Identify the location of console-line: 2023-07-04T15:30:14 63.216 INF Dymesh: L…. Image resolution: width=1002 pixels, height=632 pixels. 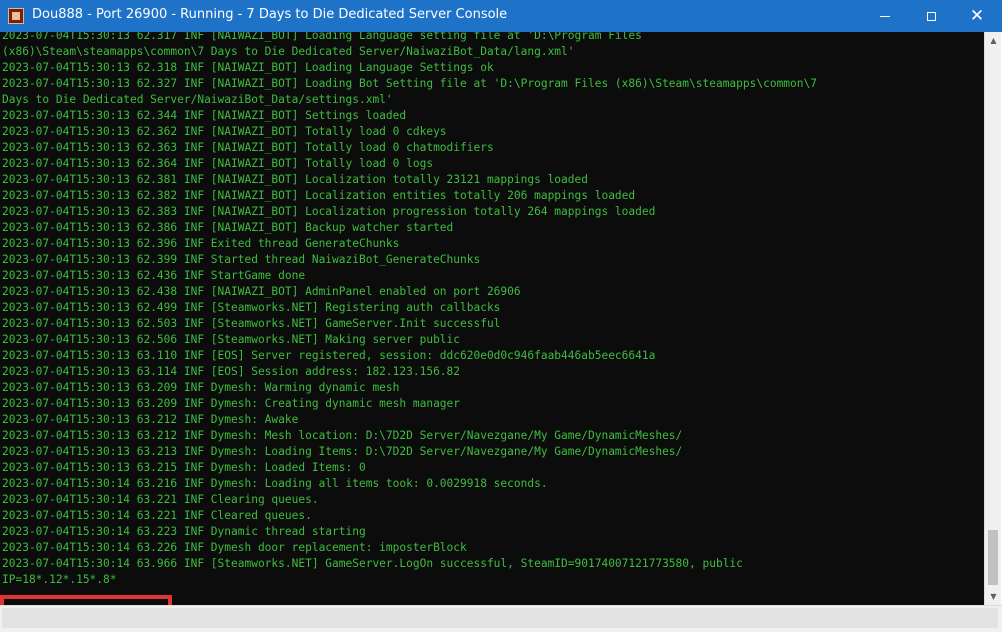
(275, 483).